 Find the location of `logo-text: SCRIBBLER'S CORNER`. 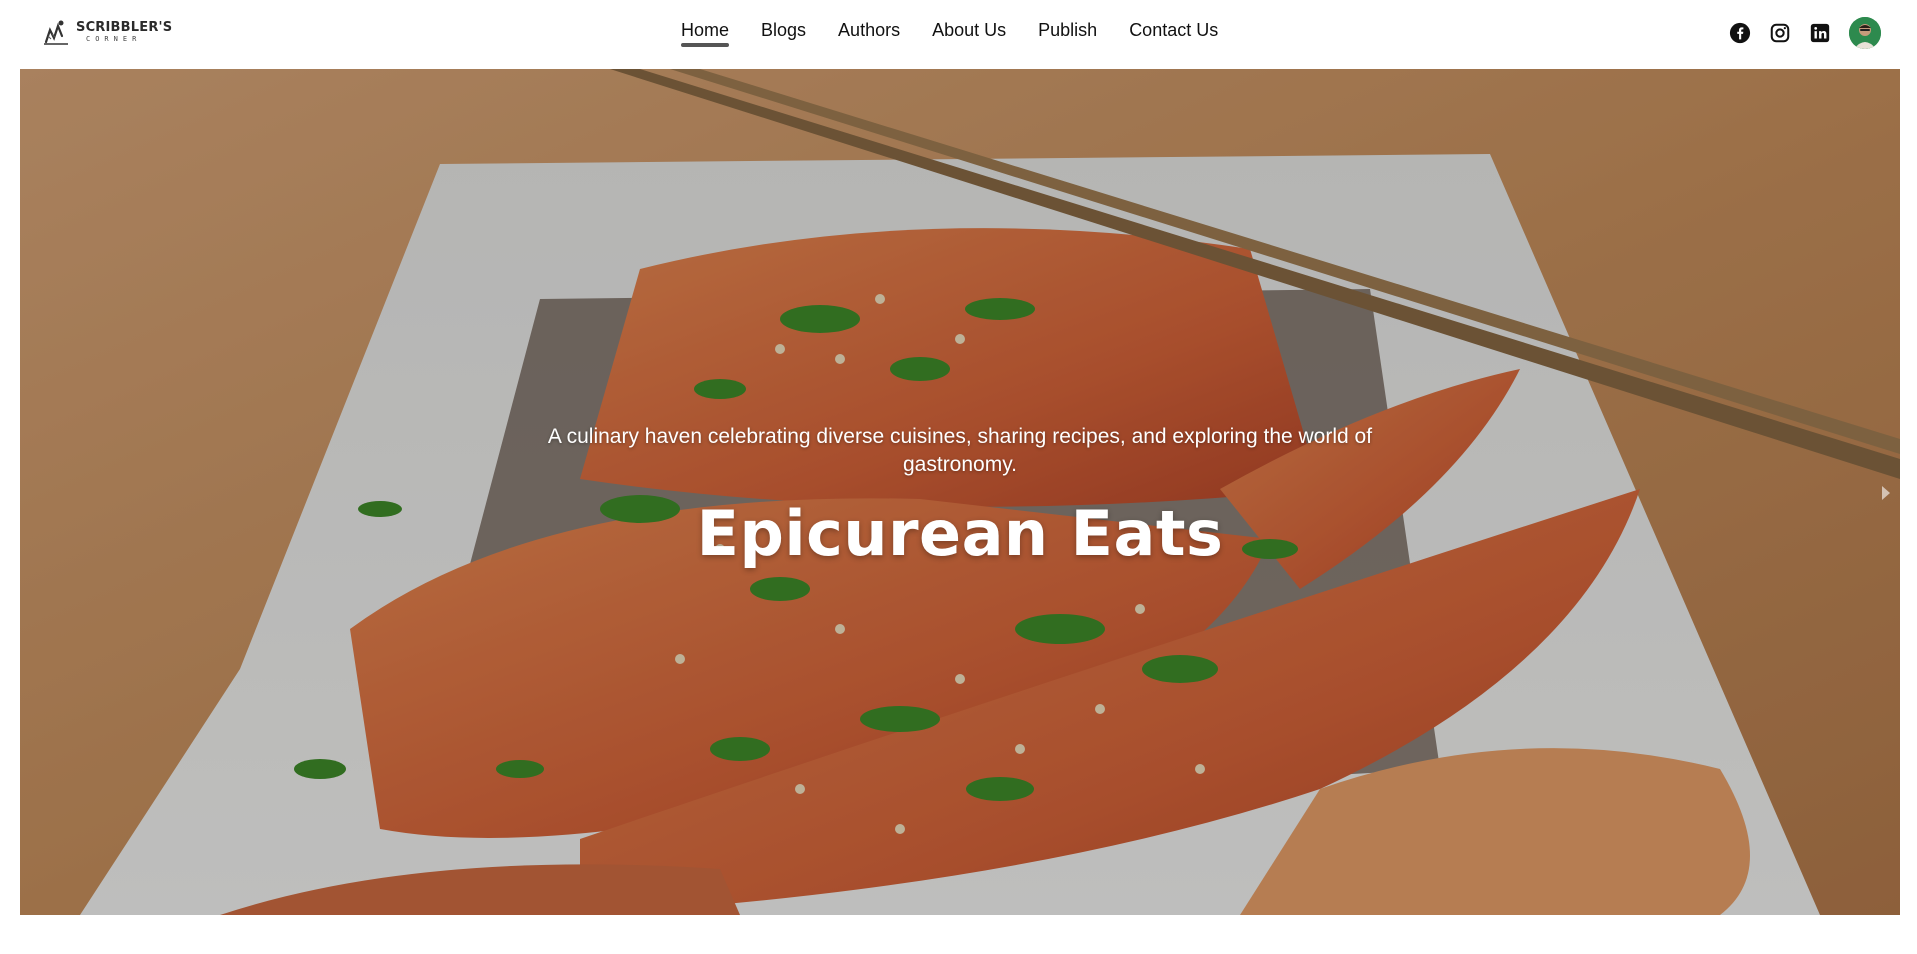

logo-text: SCRIBBLER'S CORNER is located at coordinates (124, 32).